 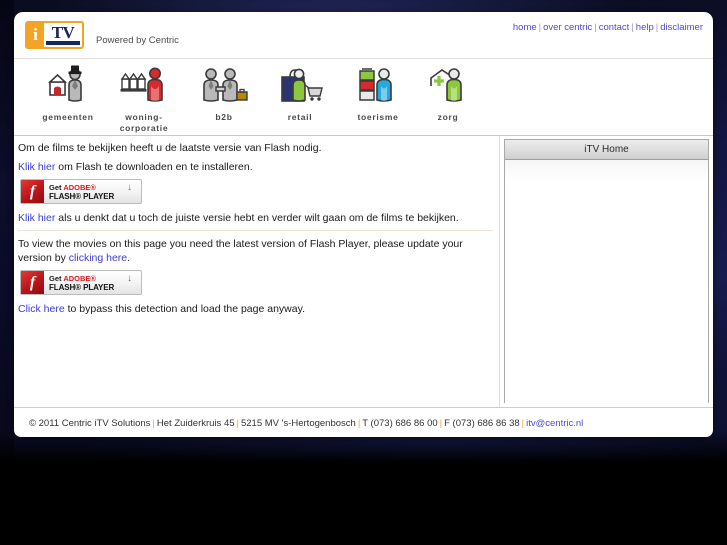 I want to click on powered-by-tagline: Powered by Centric, so click(x=137, y=40).